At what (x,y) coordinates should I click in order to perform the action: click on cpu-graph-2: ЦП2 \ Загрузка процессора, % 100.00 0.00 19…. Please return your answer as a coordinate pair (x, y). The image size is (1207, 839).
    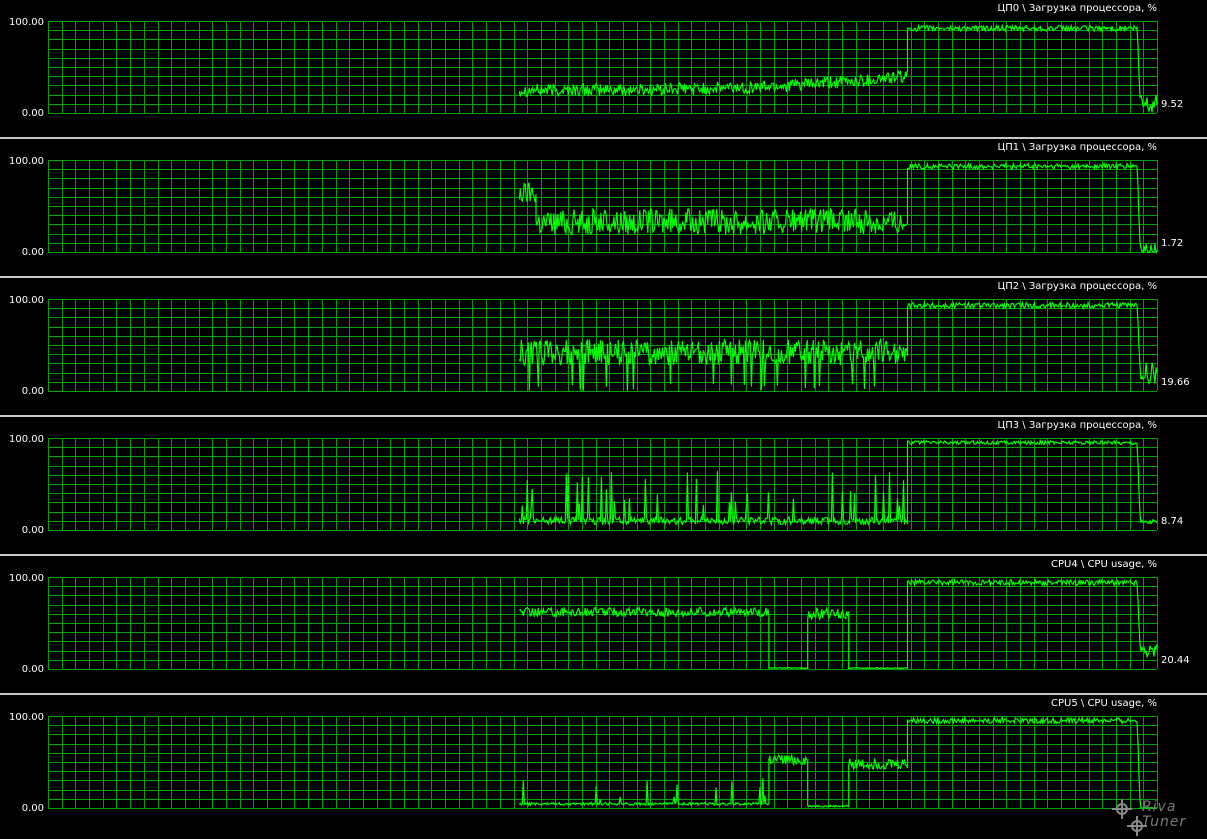
    Looking at the image, I should click on (599, 339).